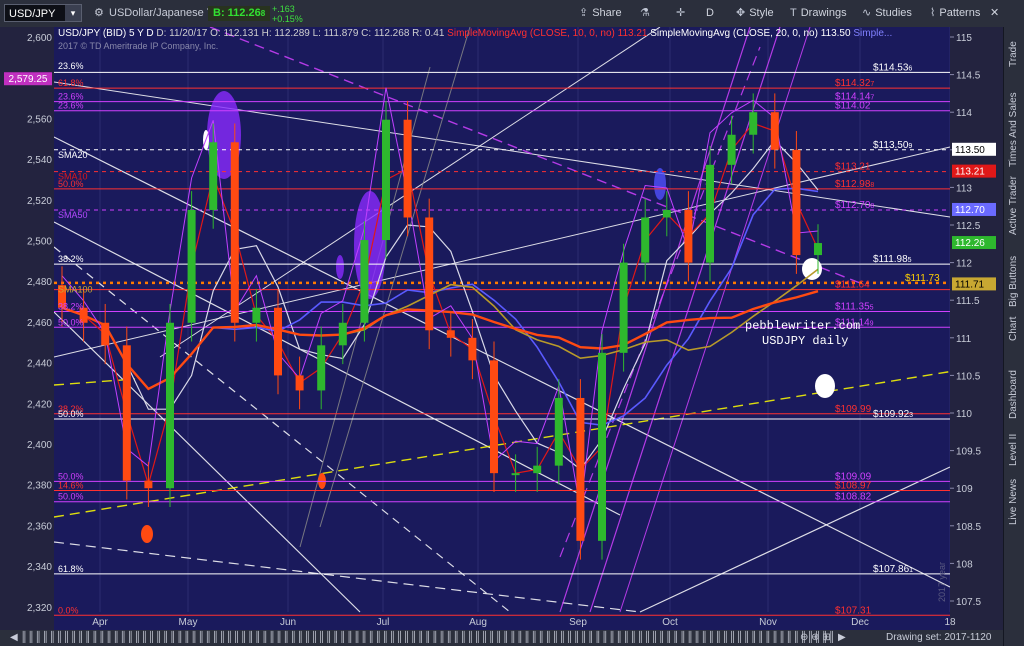 The height and width of the screenshot is (646, 1024). Describe the element at coordinates (968, 527) in the screenshot. I see `right-tick-label: 108.5` at that location.